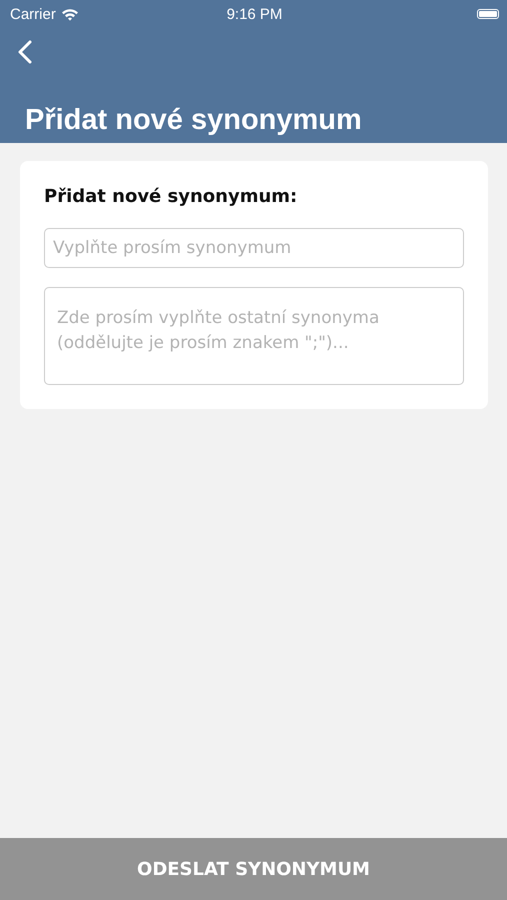 This screenshot has height=900, width=507. What do you see at coordinates (33, 14) in the screenshot?
I see `carrier-label: Carrier` at bounding box center [33, 14].